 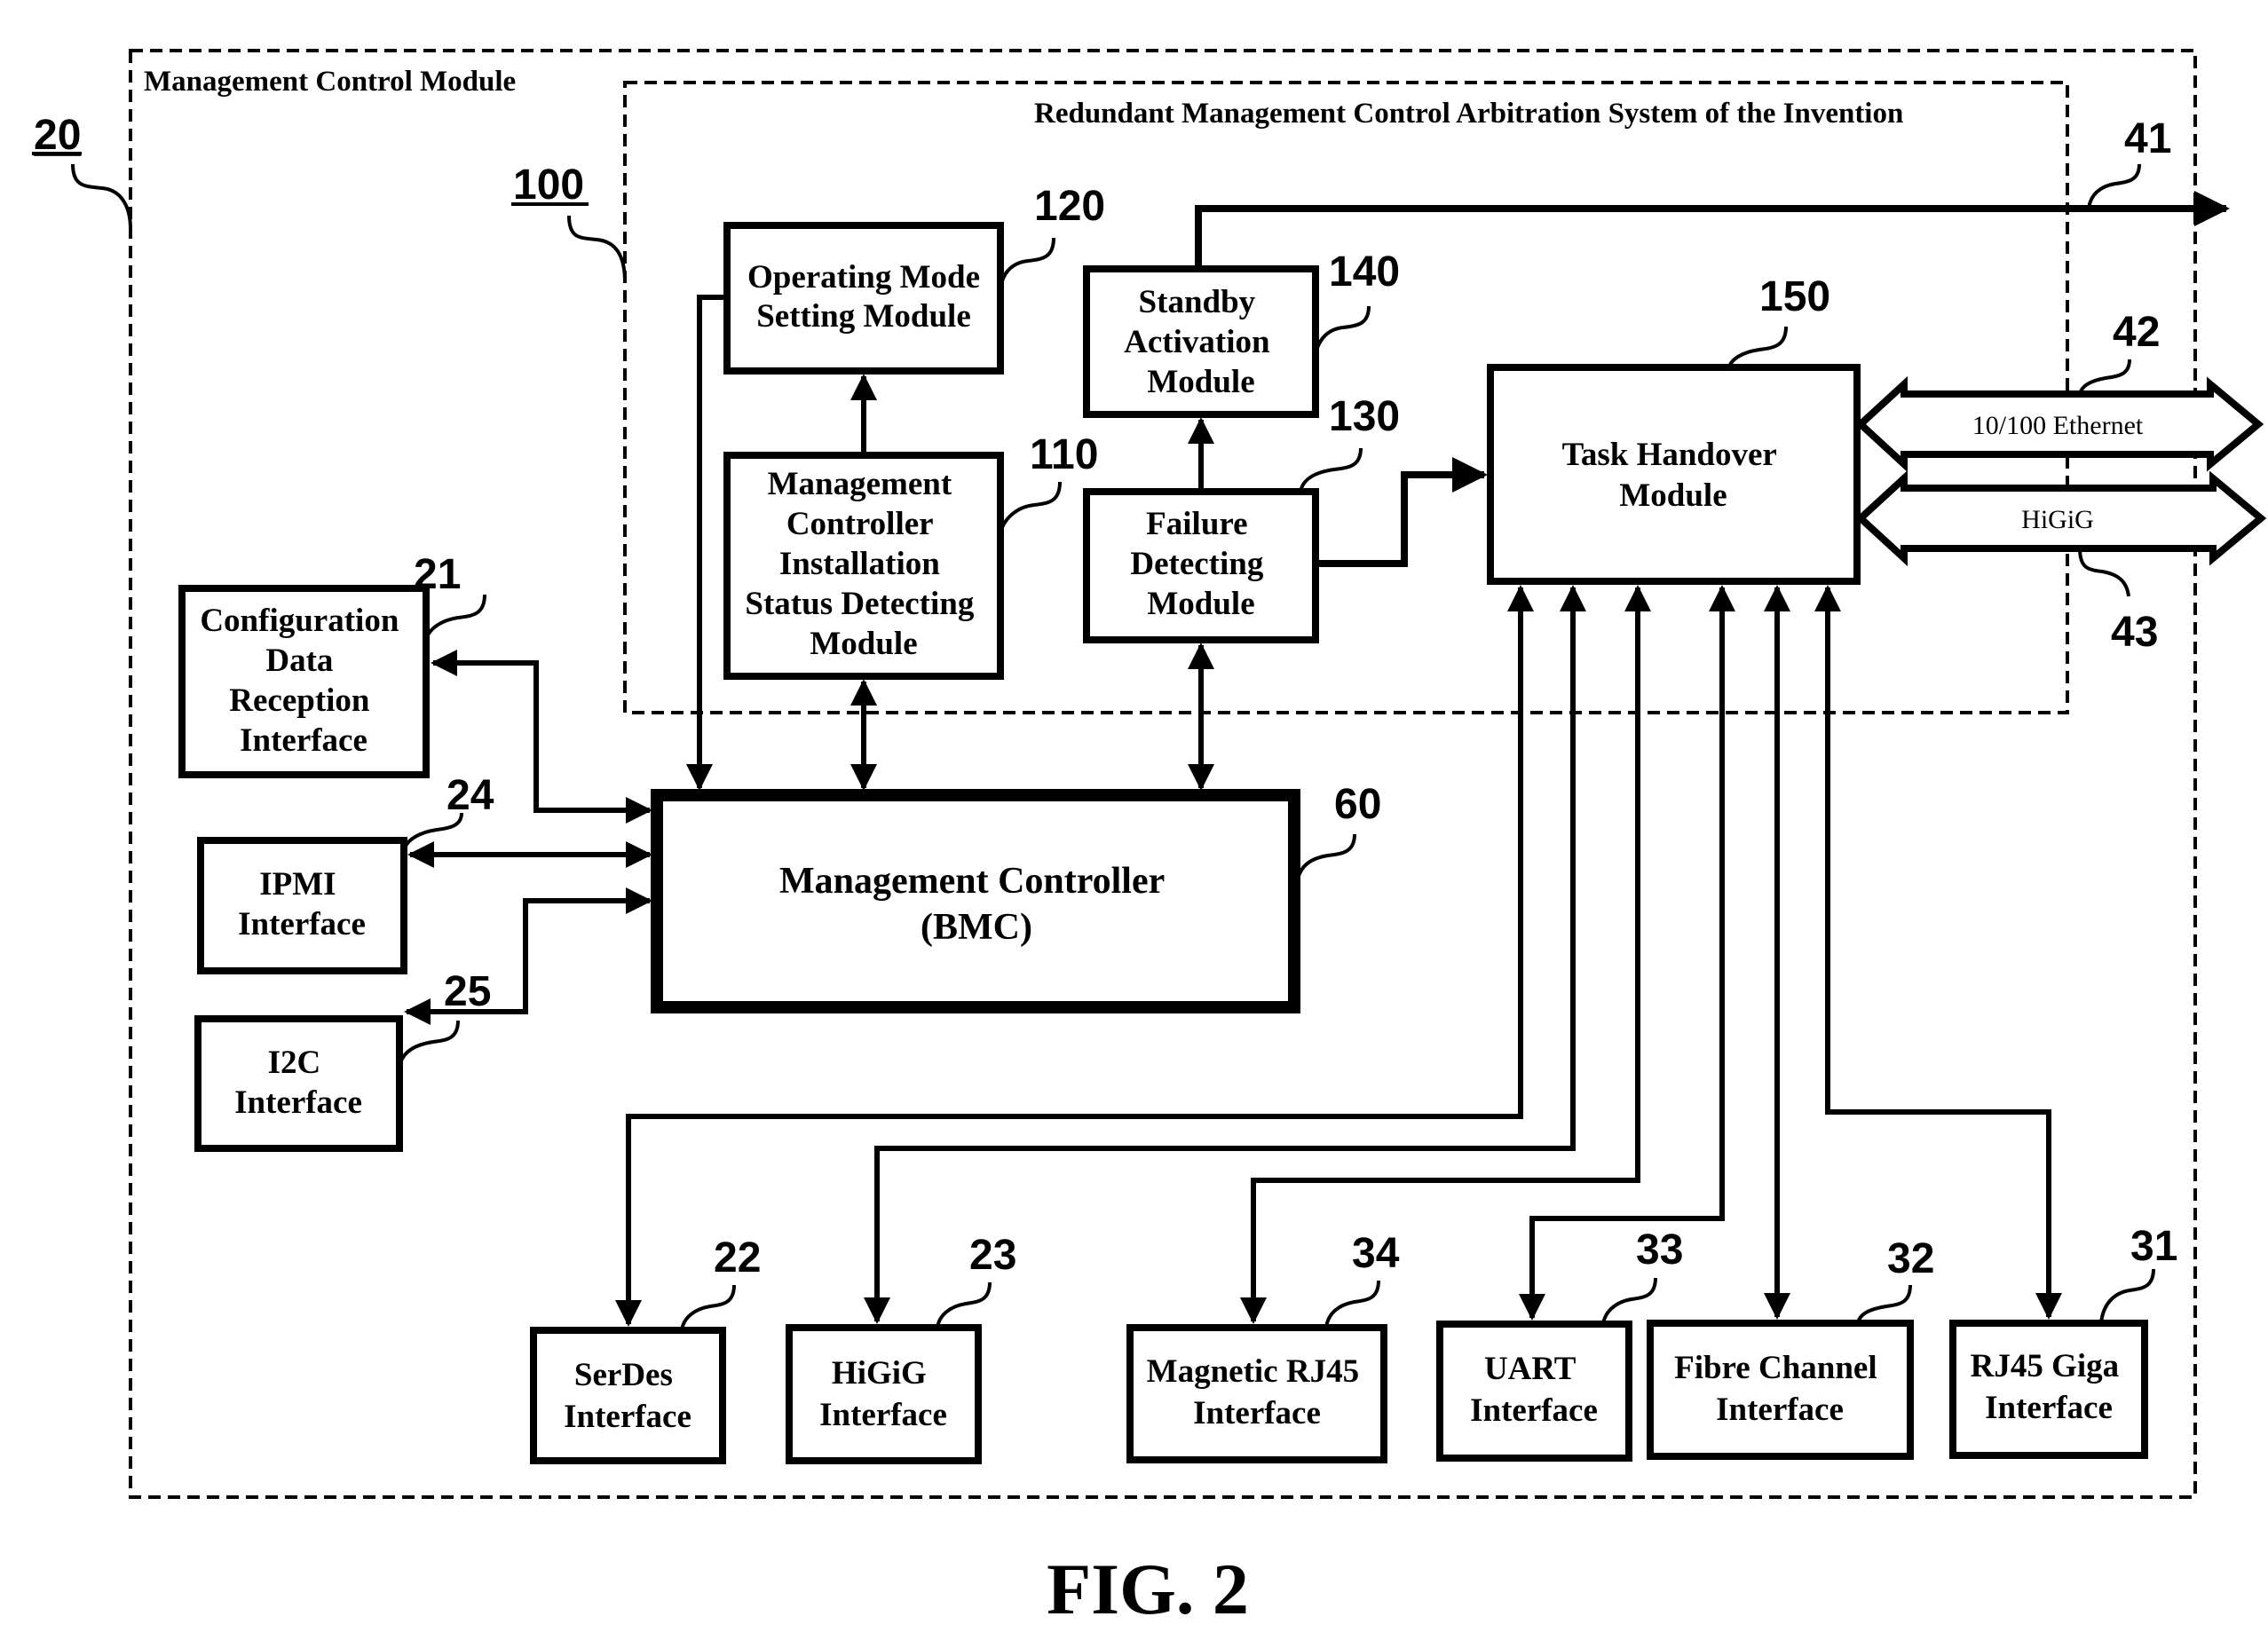 What do you see at coordinates (1326, 856) in the screenshot?
I see `ref-60-leader` at bounding box center [1326, 856].